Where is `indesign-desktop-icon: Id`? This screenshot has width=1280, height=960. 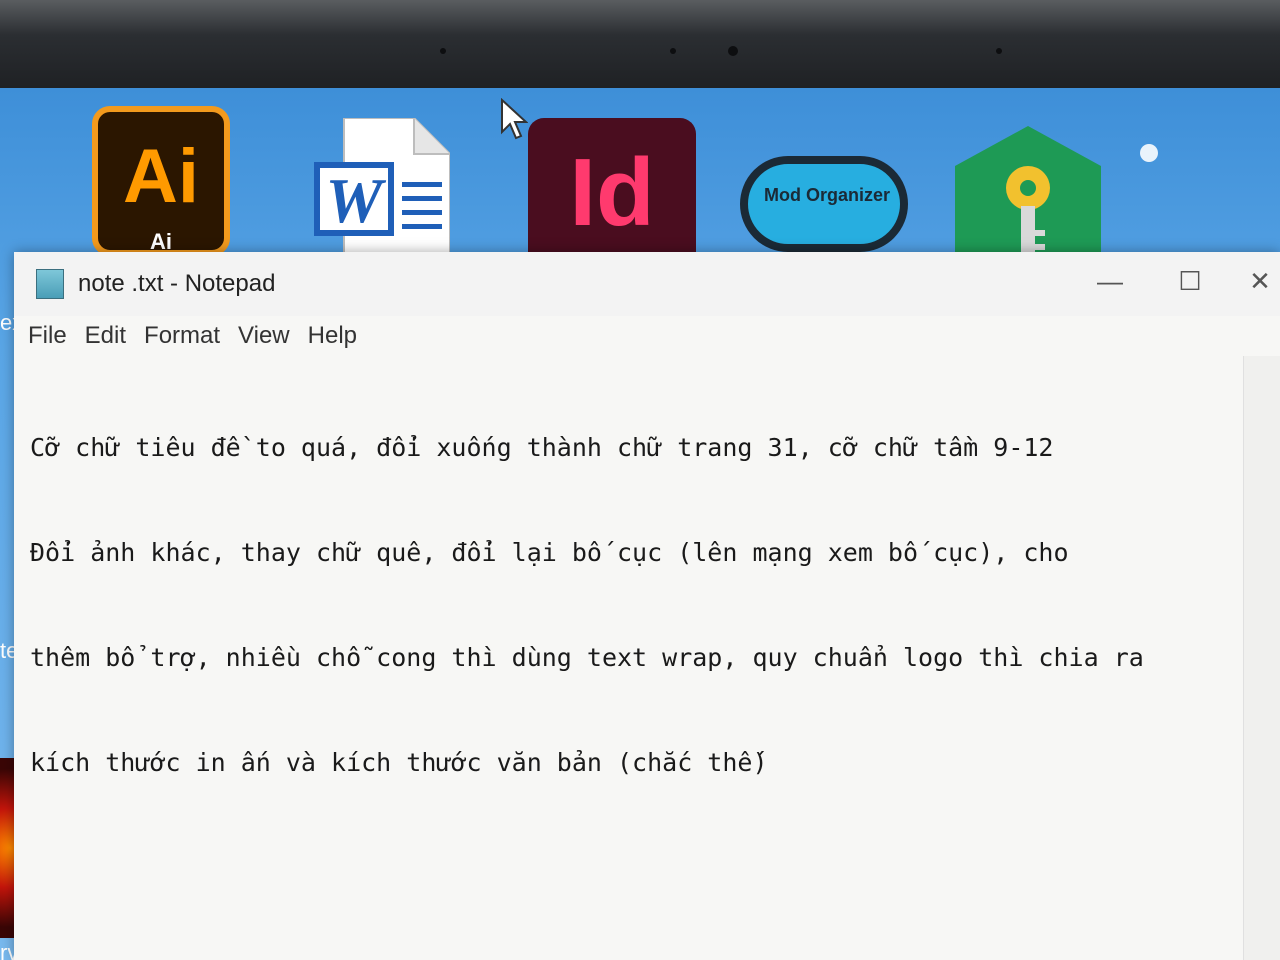 indesign-desktop-icon: Id is located at coordinates (612, 193).